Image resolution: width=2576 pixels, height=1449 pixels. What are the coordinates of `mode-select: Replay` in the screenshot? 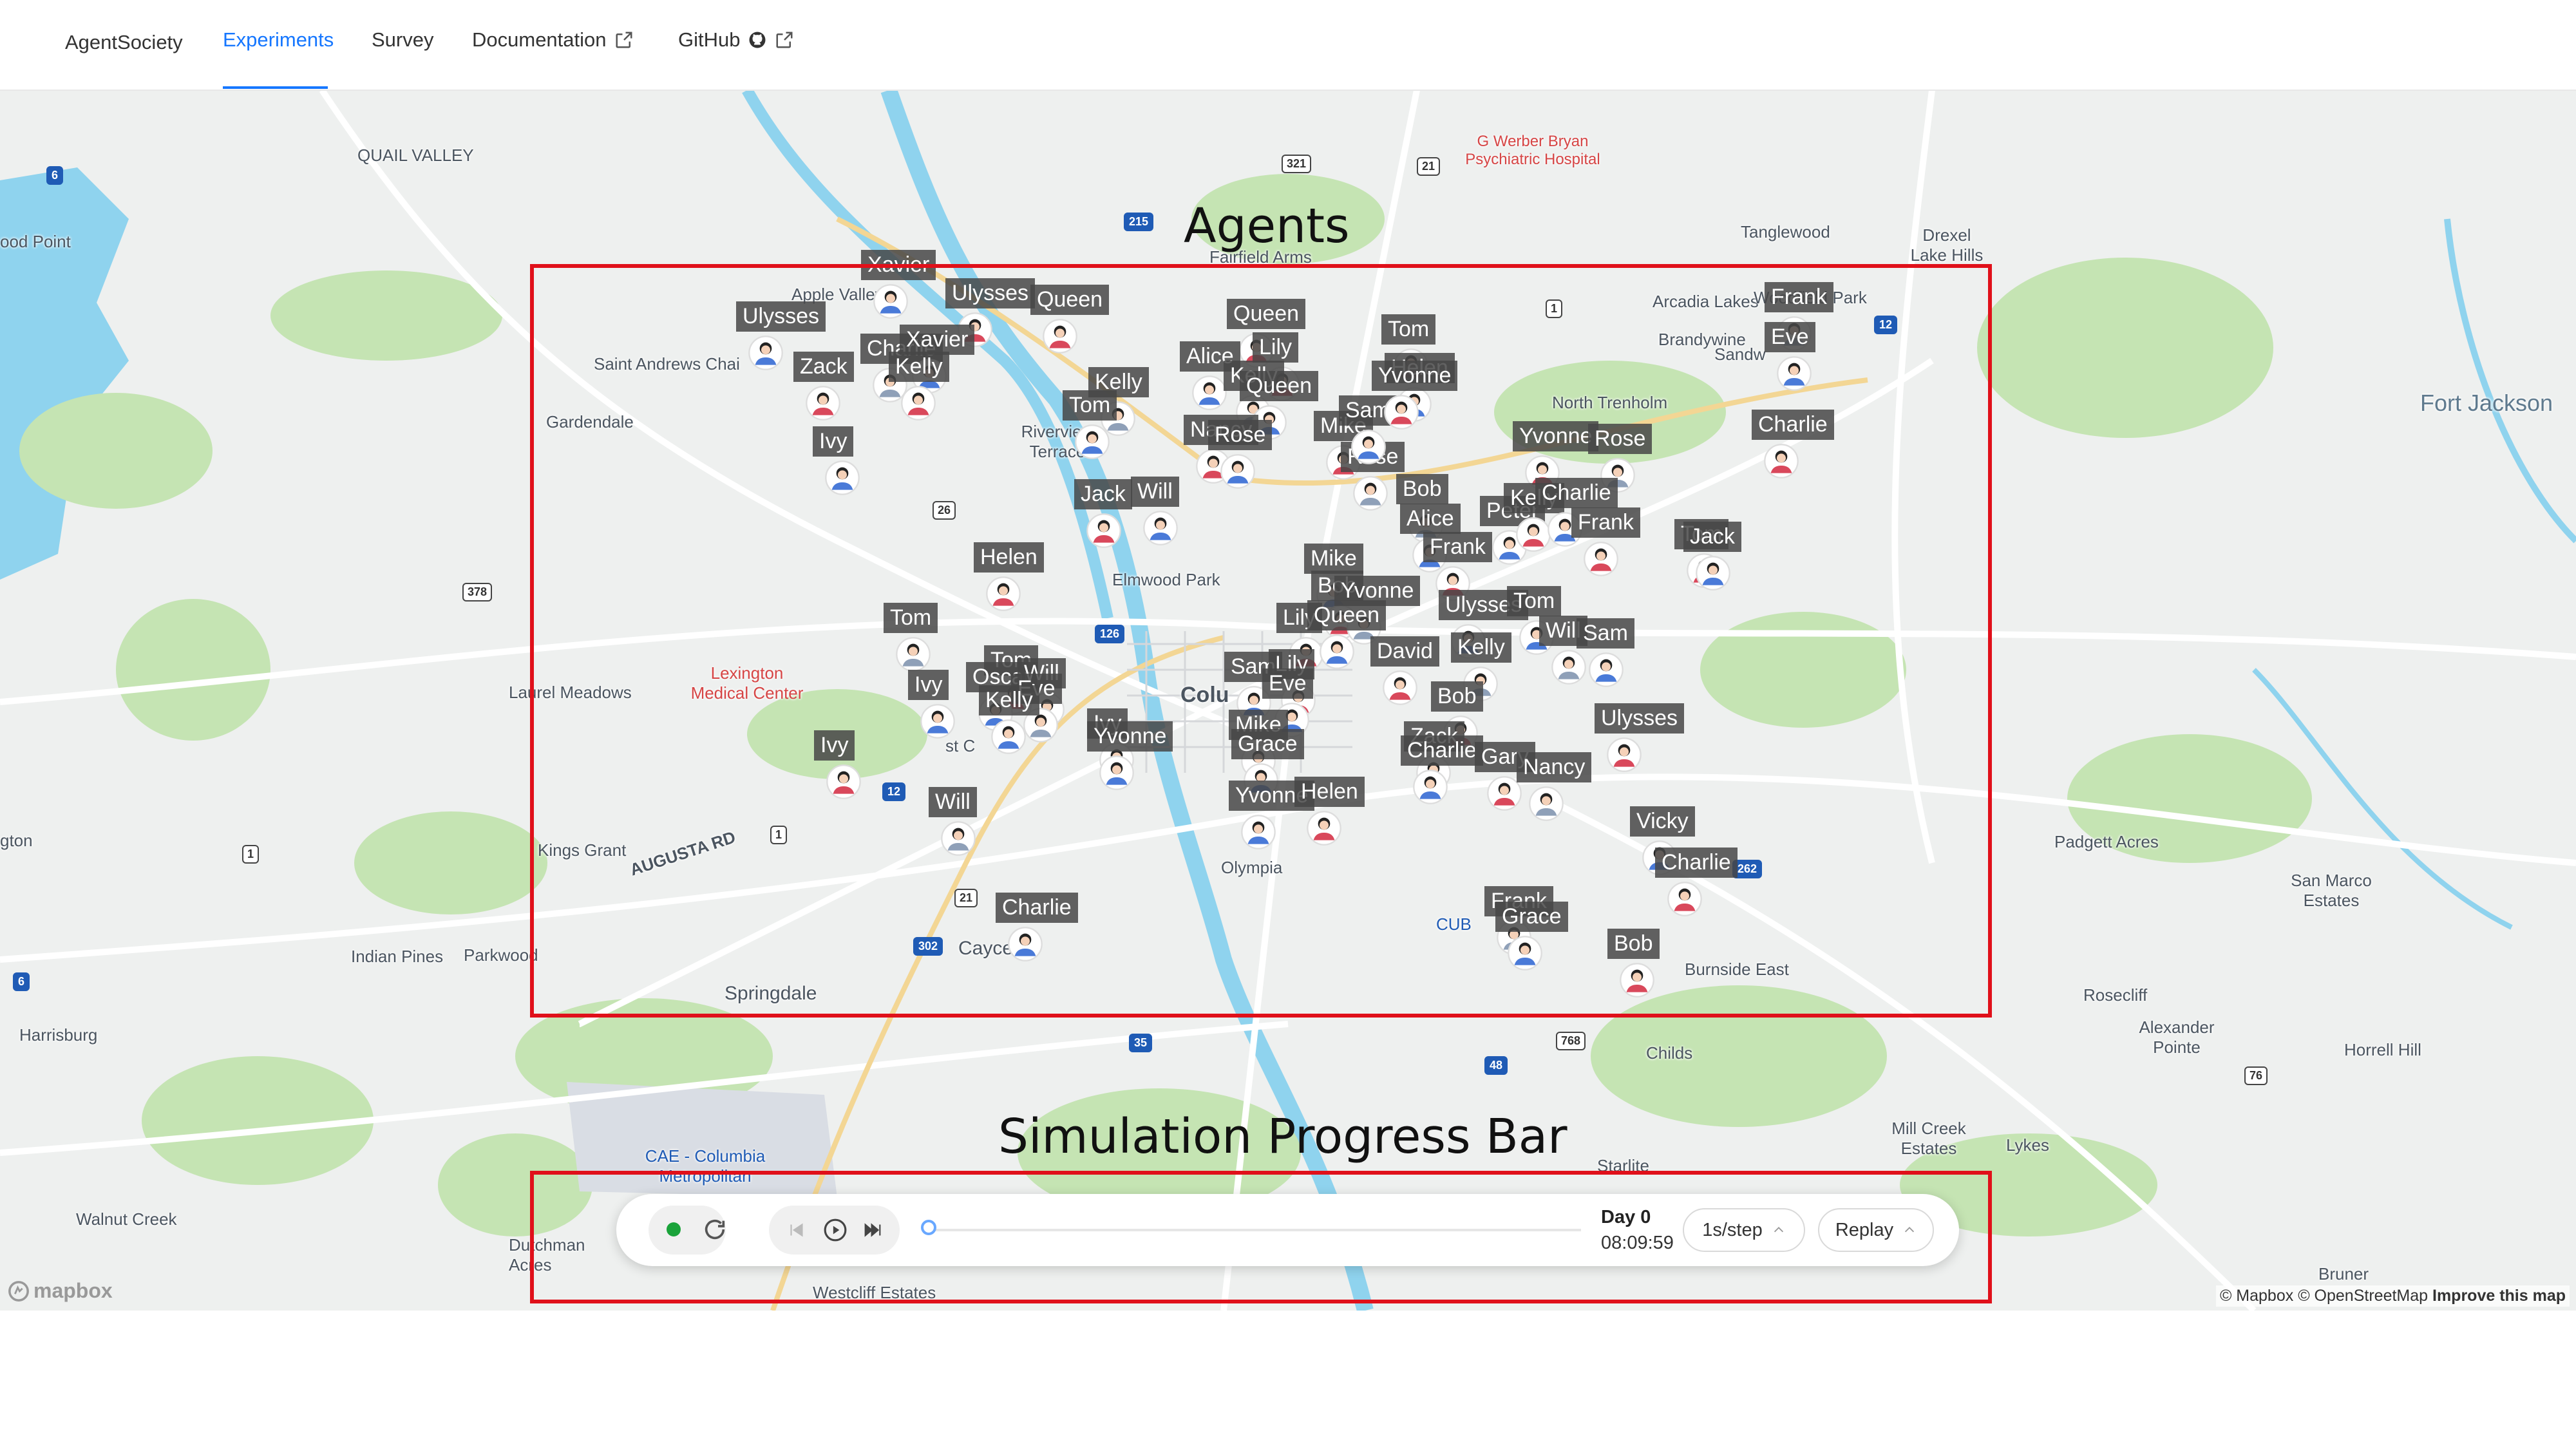 It's located at (1876, 1230).